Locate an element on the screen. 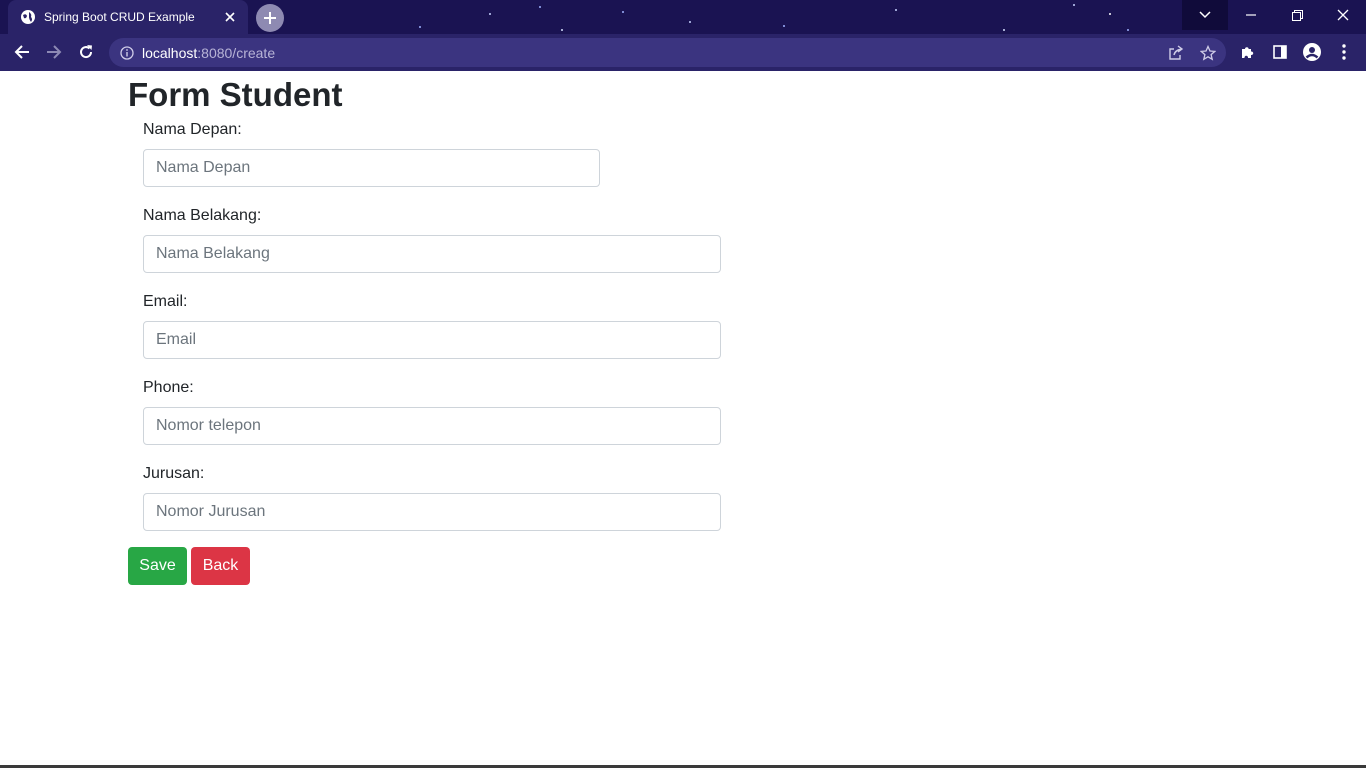 The image size is (1366, 768). plus-icon is located at coordinates (270, 18).